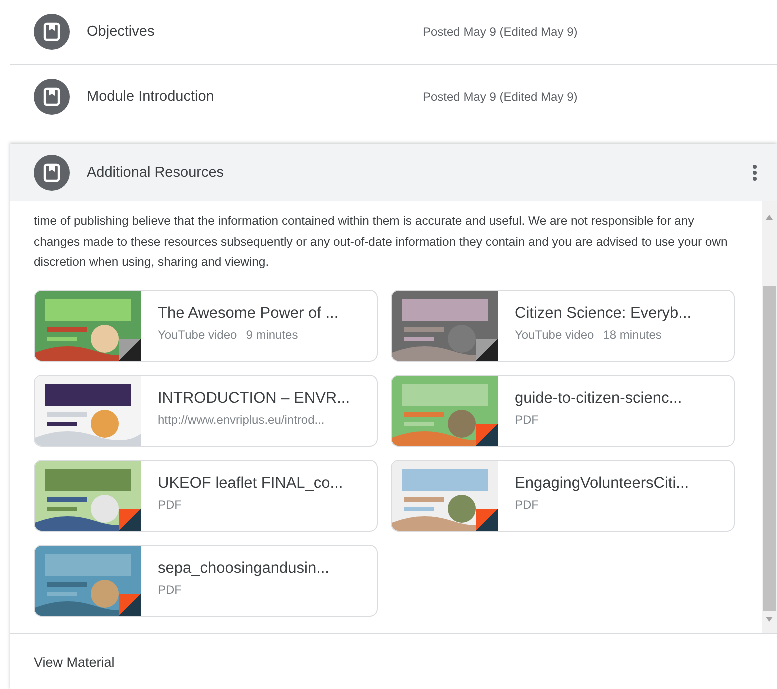  I want to click on card-header: Additional Resources, so click(393, 172).